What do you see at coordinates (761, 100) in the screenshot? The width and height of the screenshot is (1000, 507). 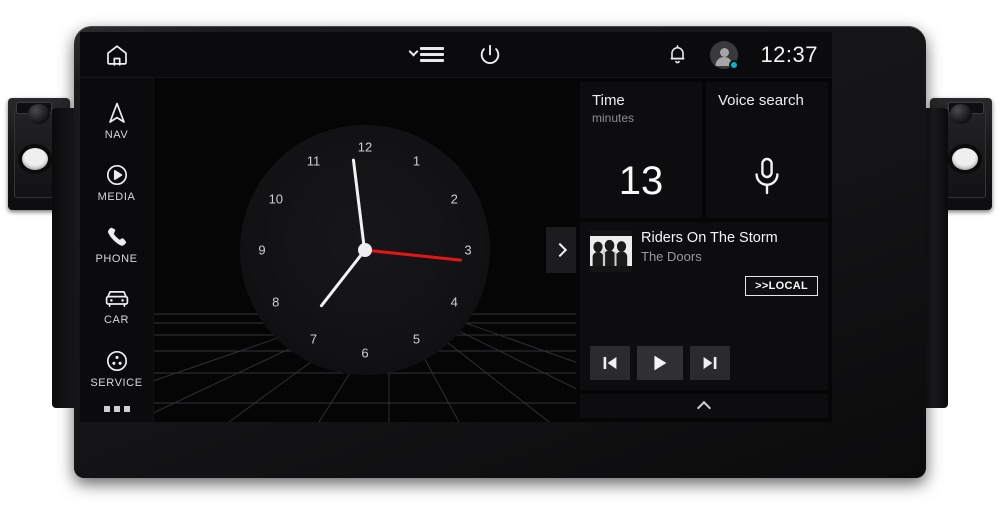 I see `voice-search-title: Voice search` at bounding box center [761, 100].